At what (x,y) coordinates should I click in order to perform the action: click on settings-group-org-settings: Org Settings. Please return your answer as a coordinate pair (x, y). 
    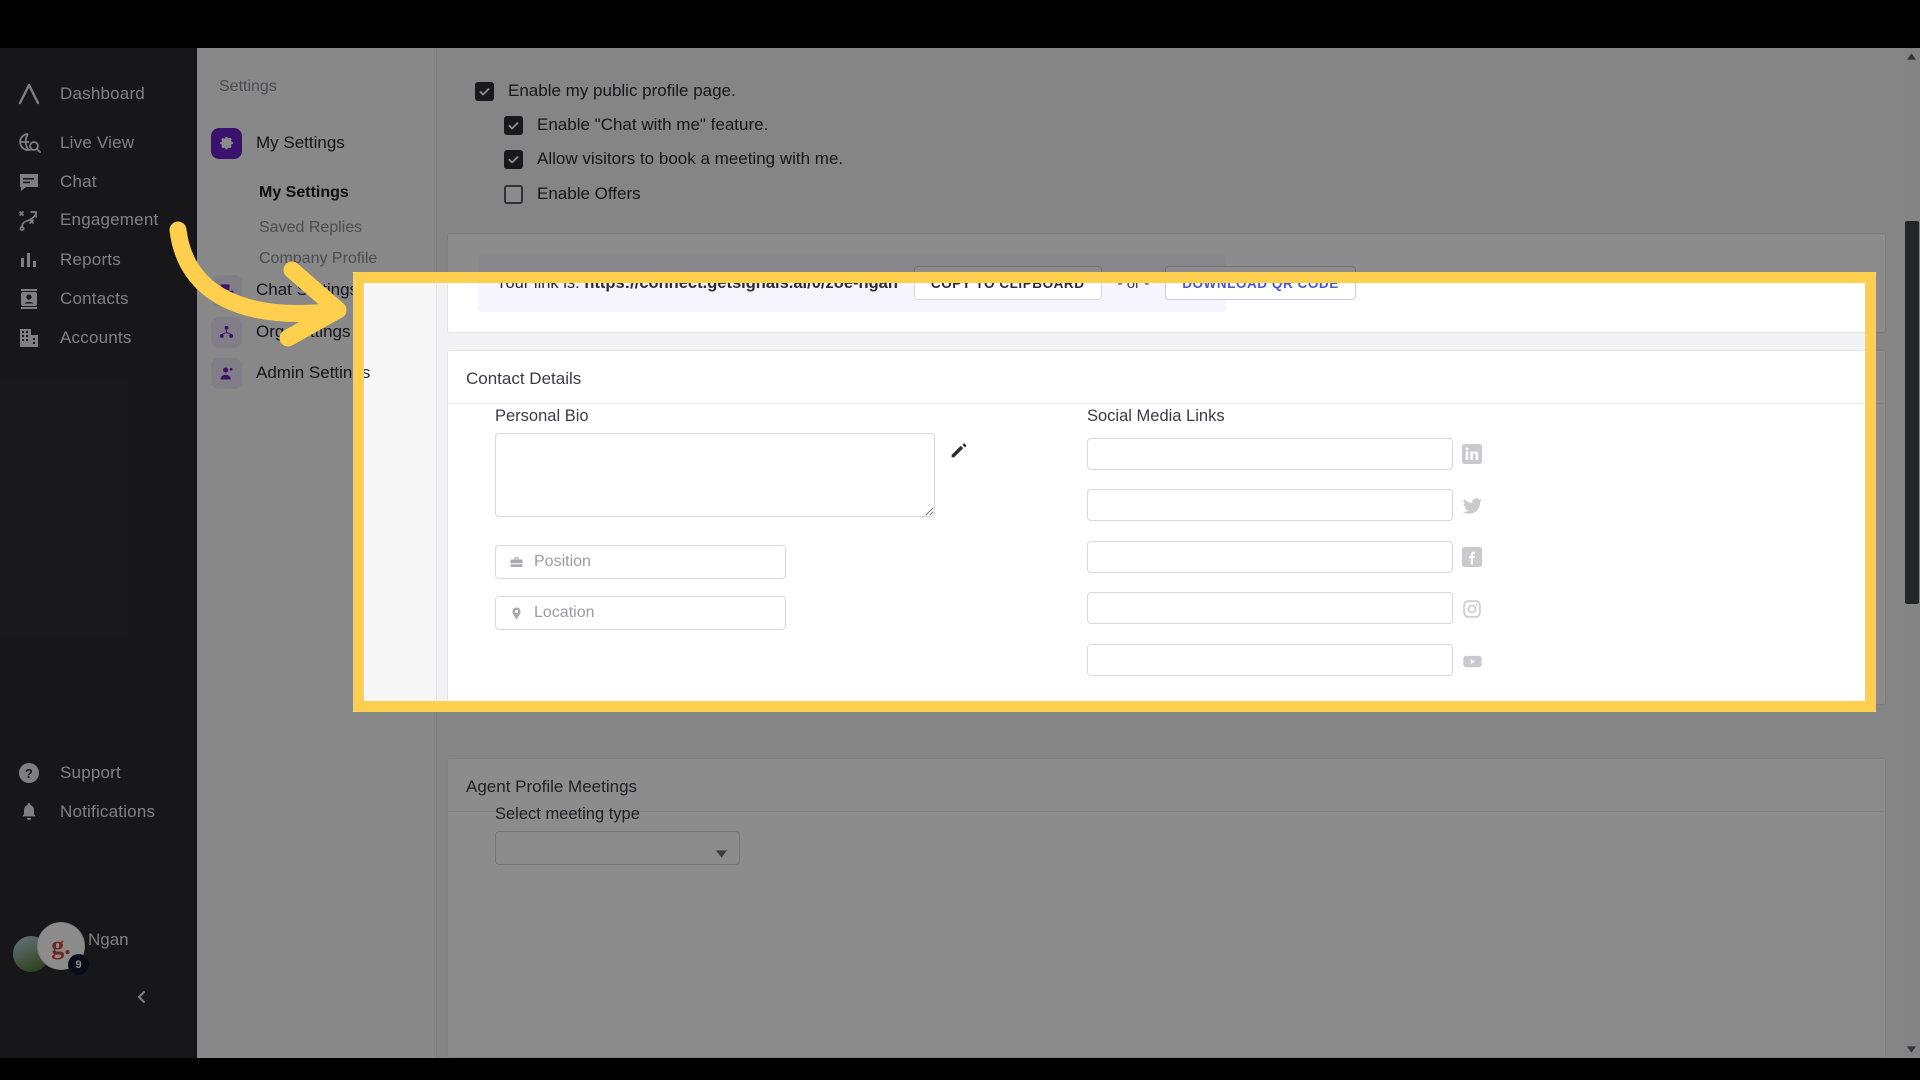
    Looking at the image, I should click on (317, 332).